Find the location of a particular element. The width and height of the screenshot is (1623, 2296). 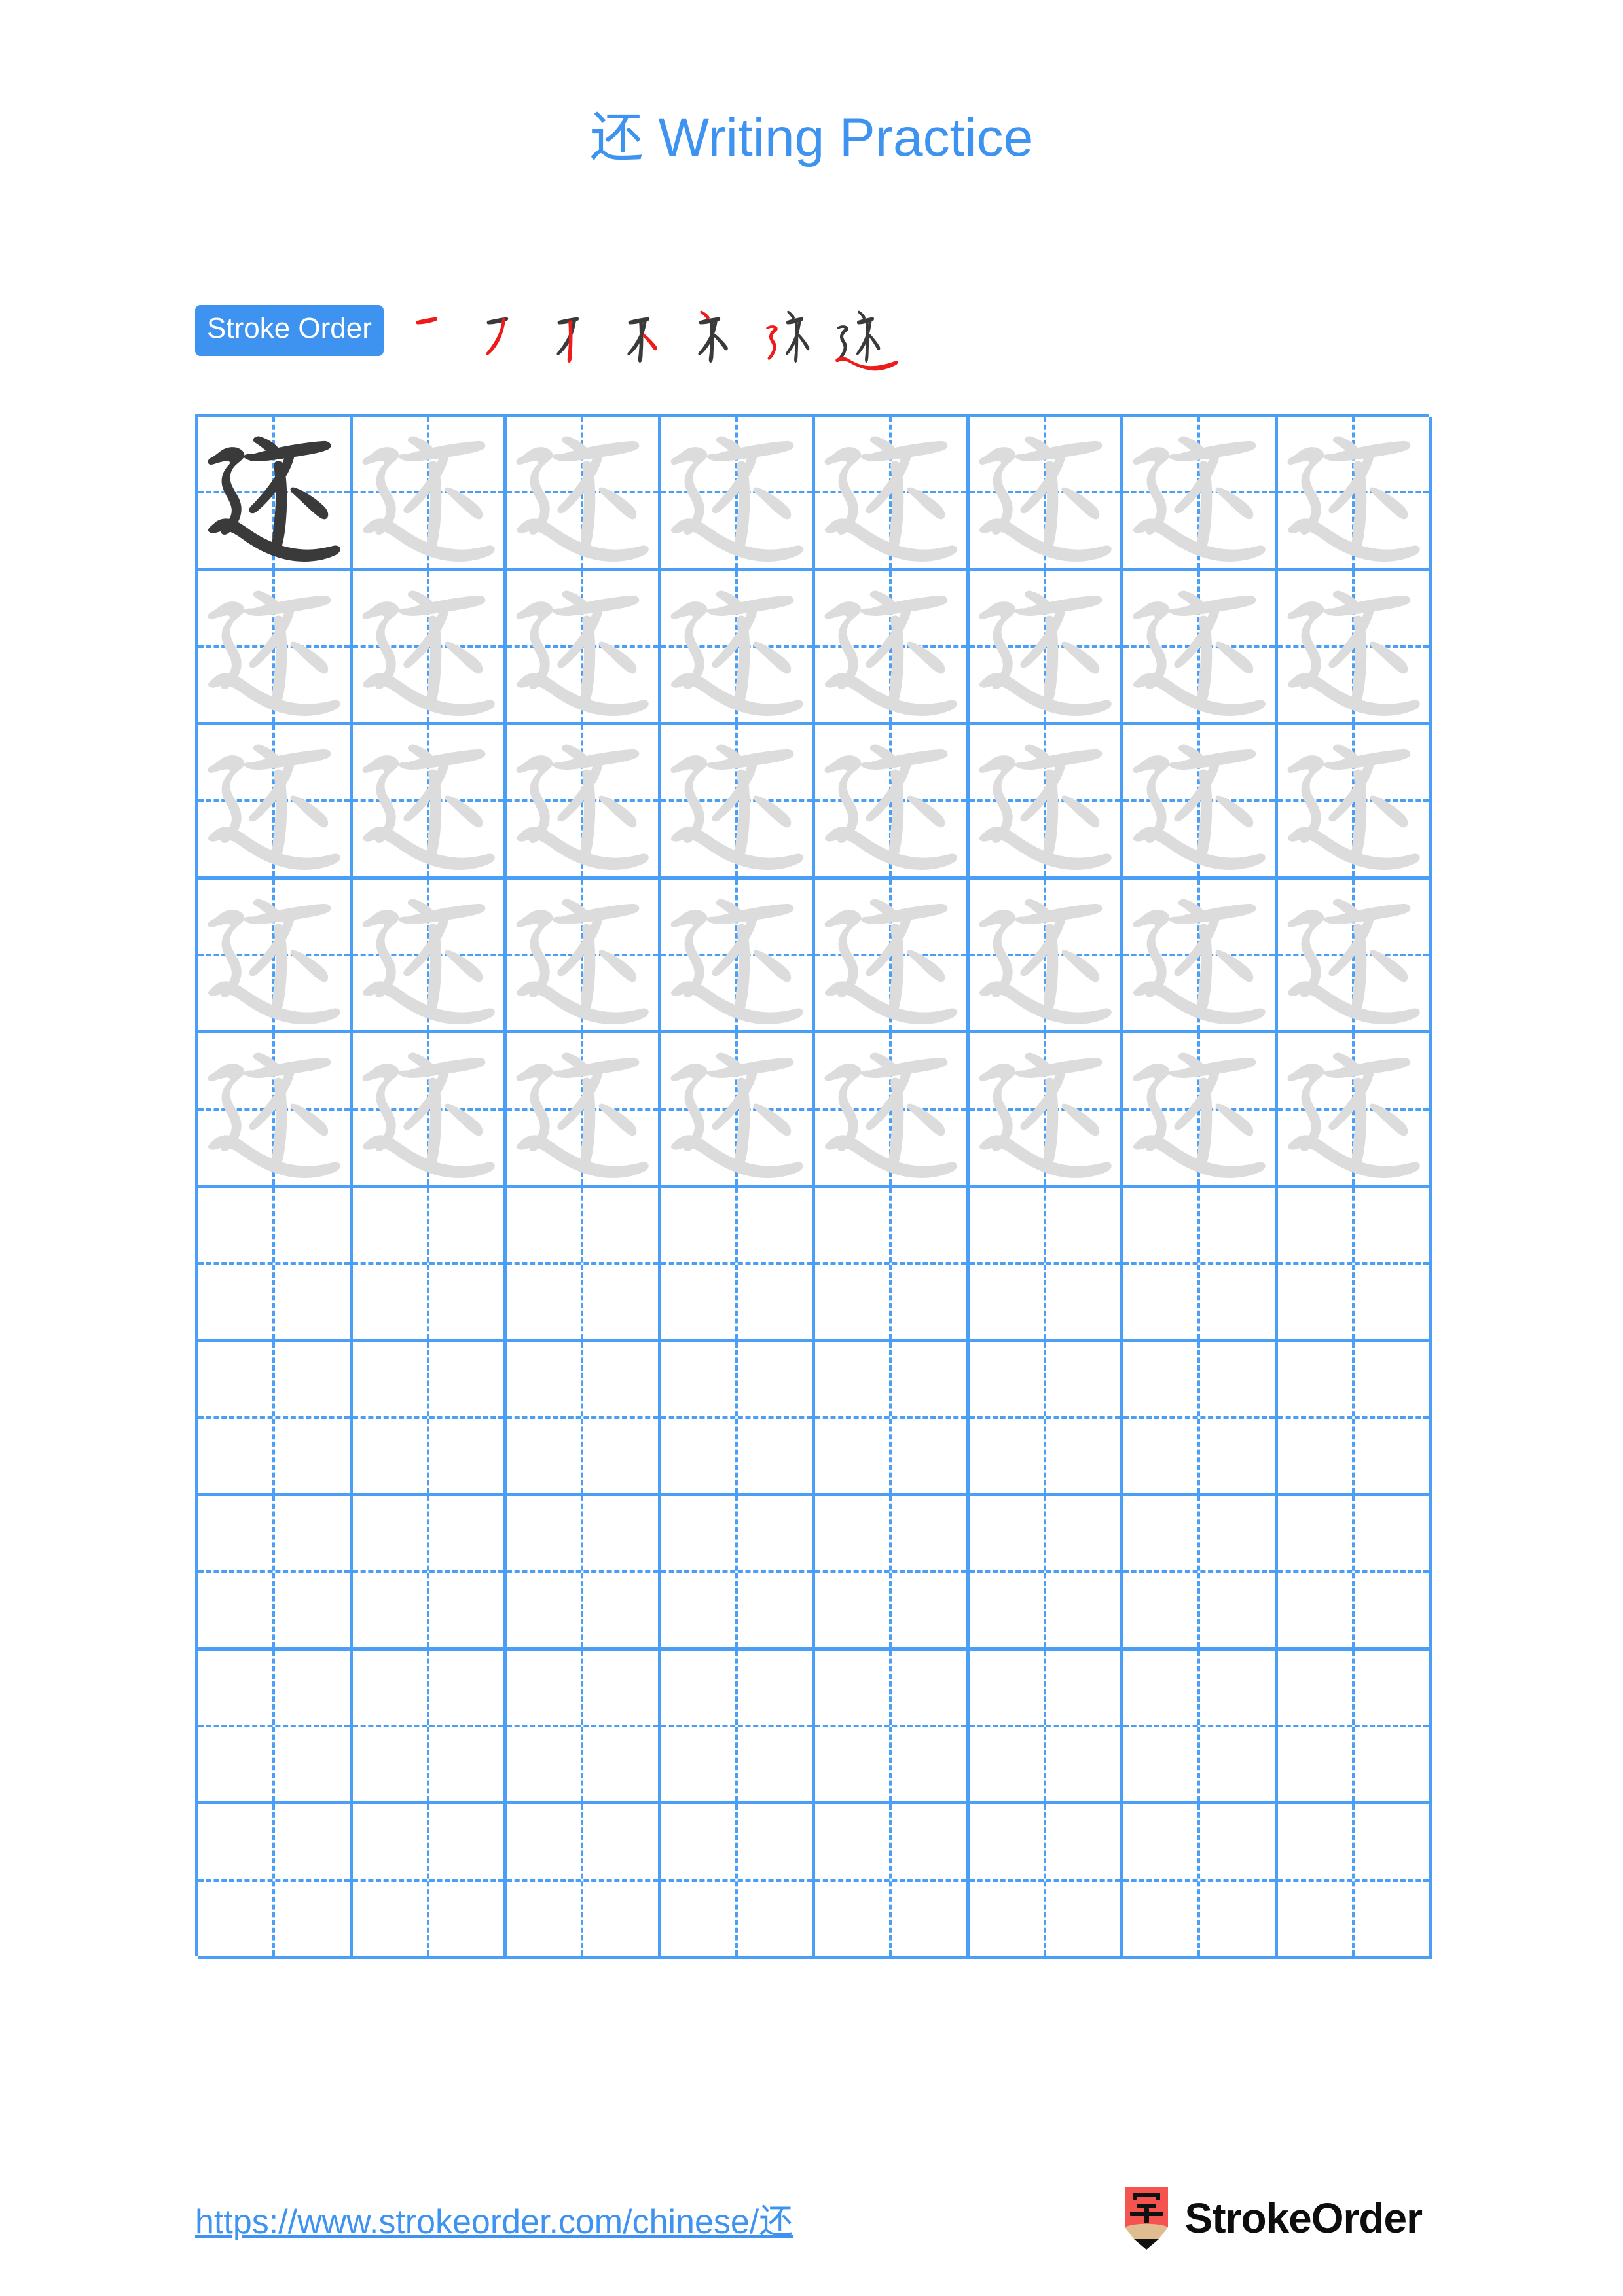

grid-row is located at coordinates (815, 802).